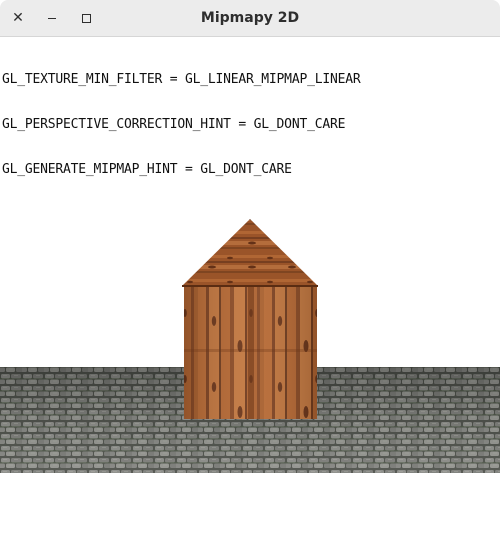 The height and width of the screenshot is (537, 500). I want to click on house, so click(250, 319).